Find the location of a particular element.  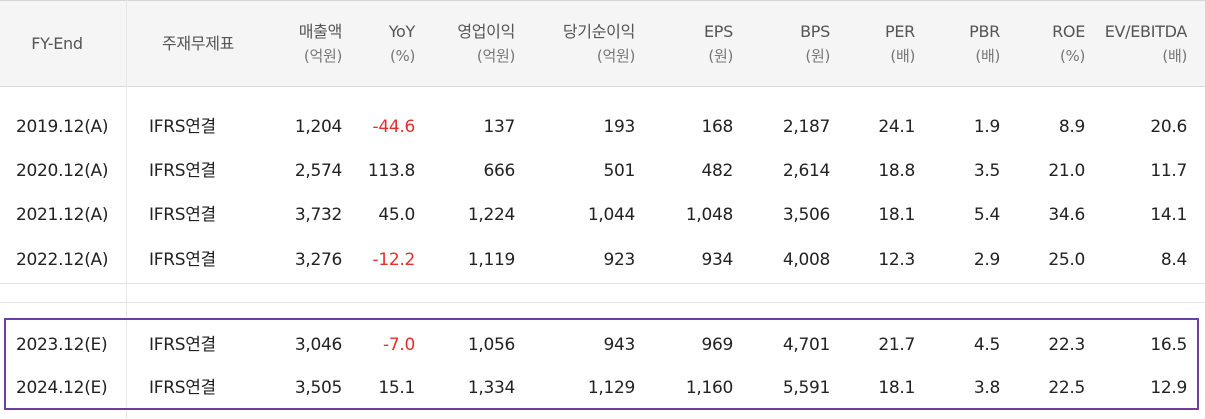

revenue-cell: 3,732 is located at coordinates (318, 215).